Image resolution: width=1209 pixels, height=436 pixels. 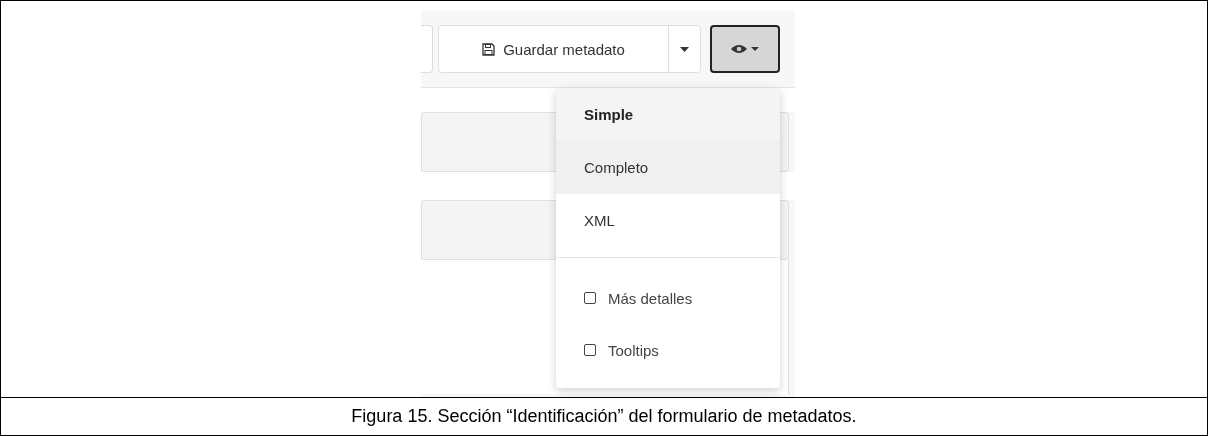 I want to click on eye-icon, so click(x=739, y=49).